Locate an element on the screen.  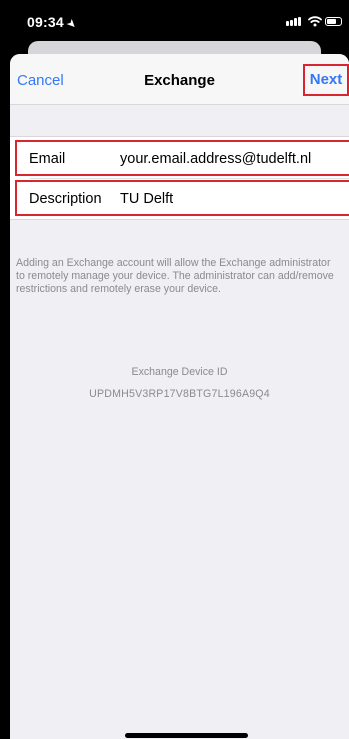
email-field: Email your.email.address@tudelft.nl is located at coordinates (182, 158).